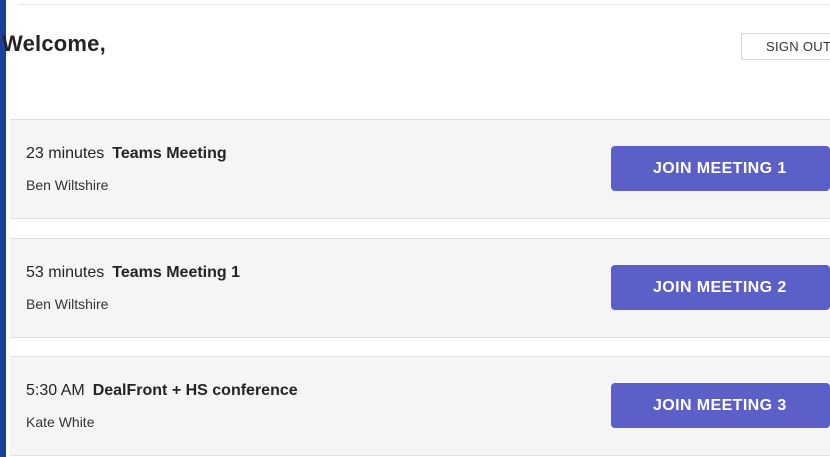  Describe the element at coordinates (3, 228) in the screenshot. I see `window-frame-edge` at that location.